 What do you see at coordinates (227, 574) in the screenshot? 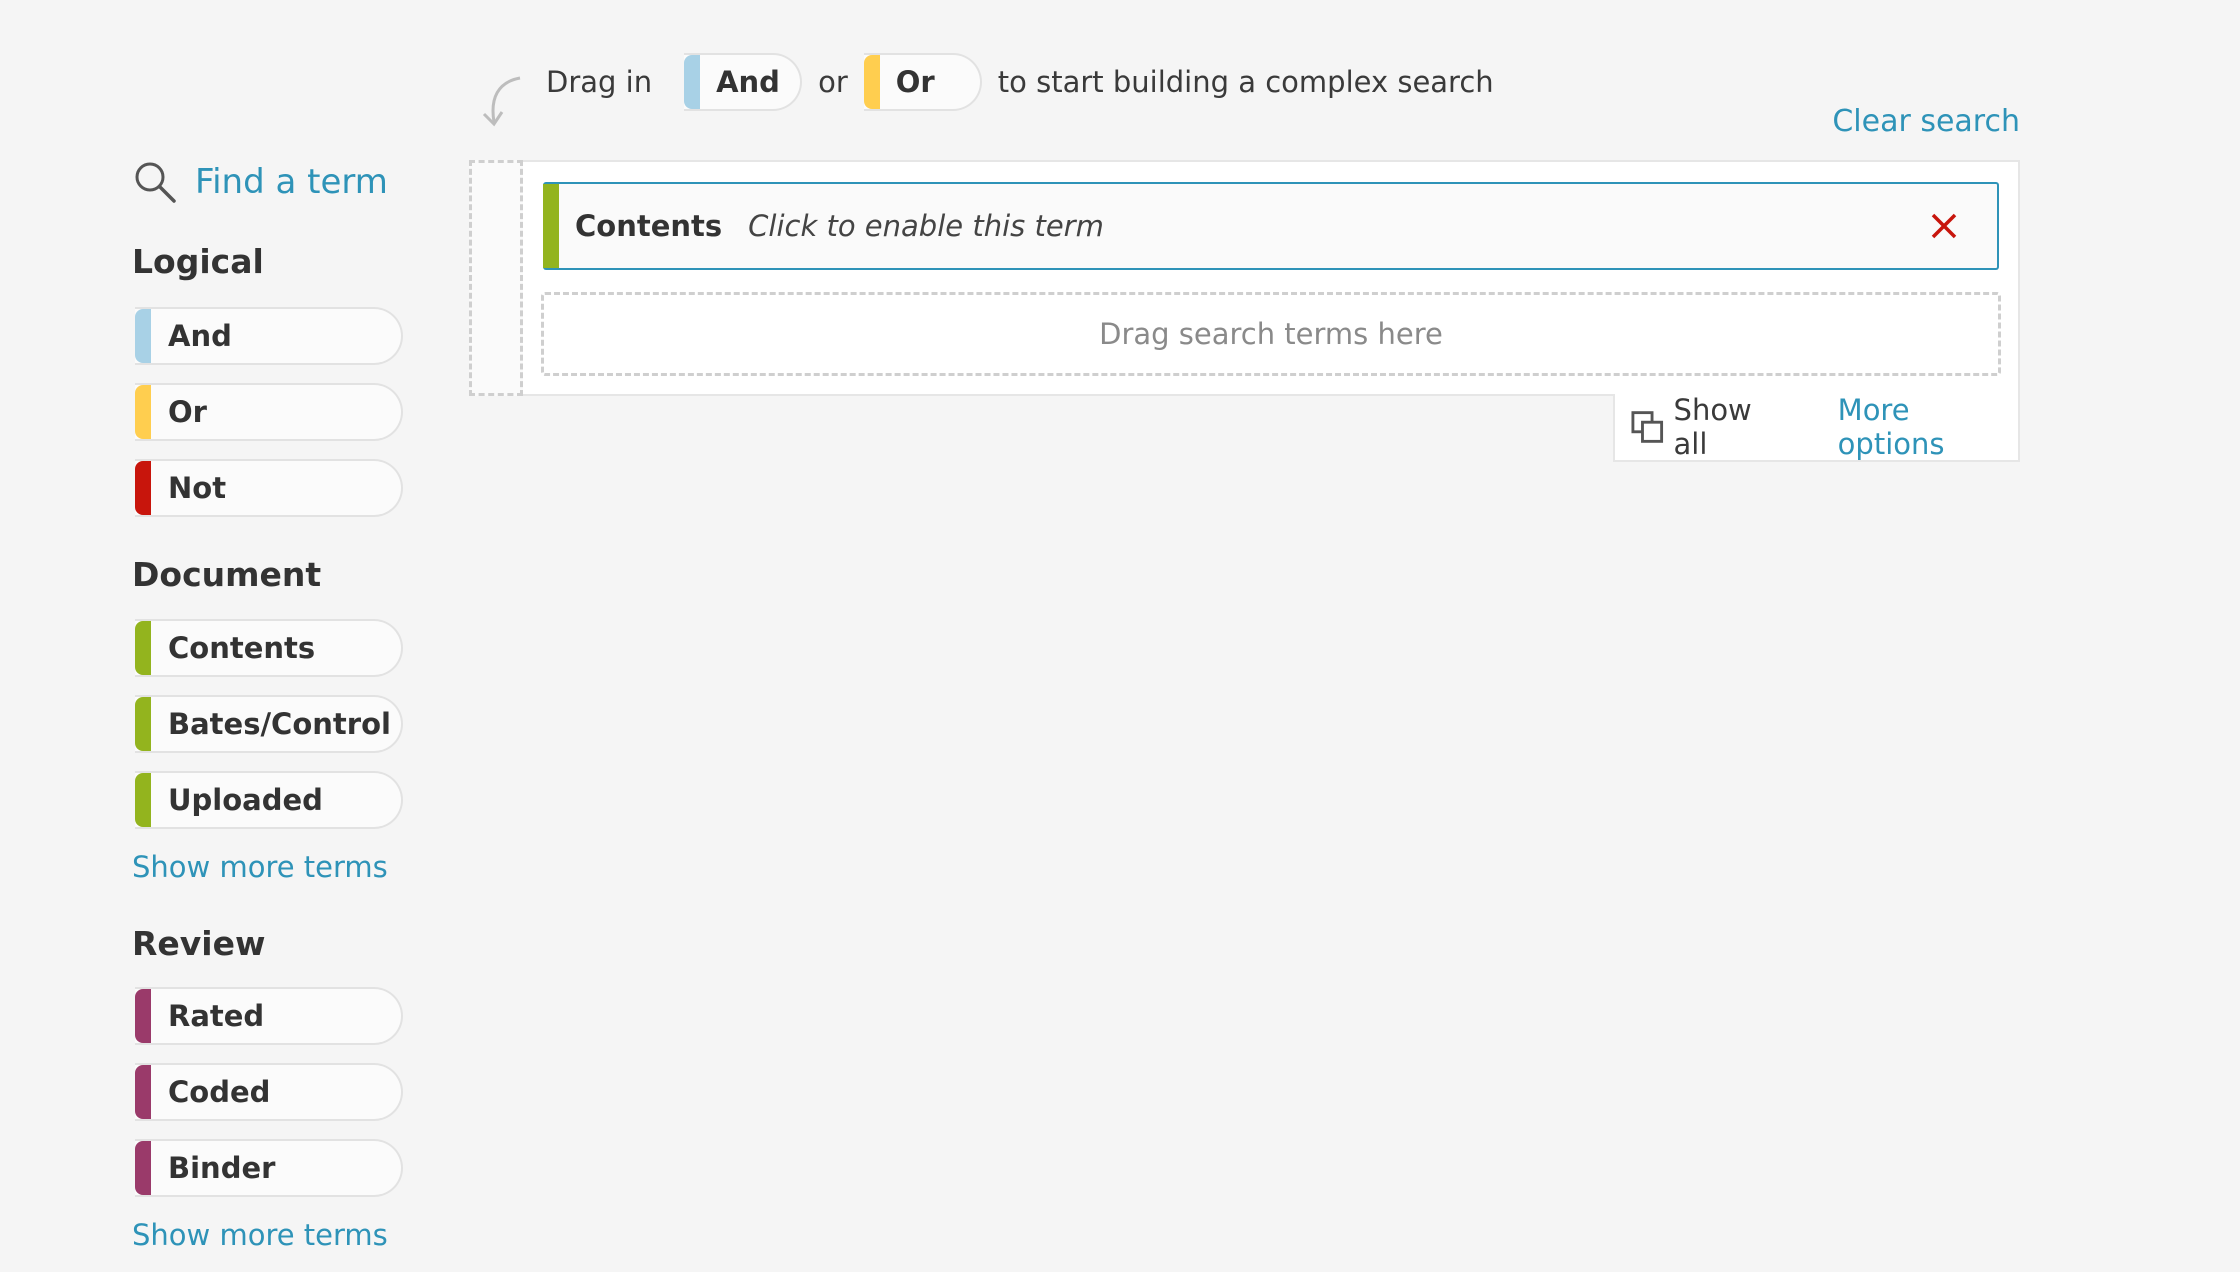
I see `section-title-document: Document` at bounding box center [227, 574].